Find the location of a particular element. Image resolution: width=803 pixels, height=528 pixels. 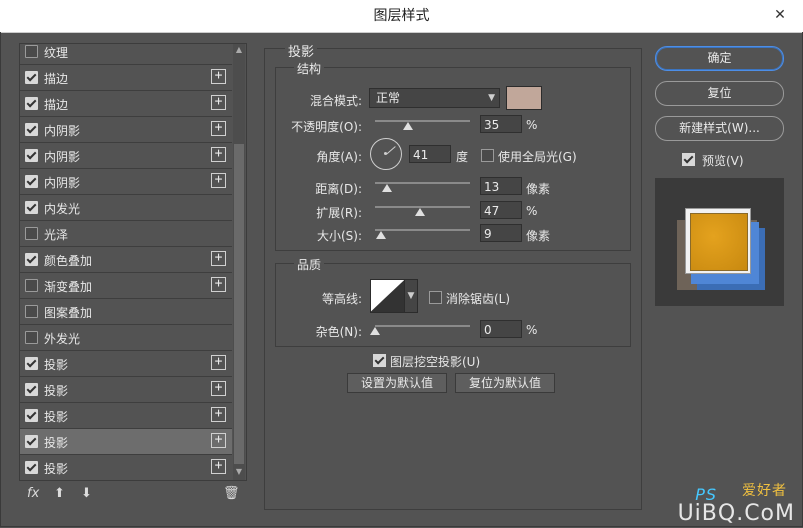

size-input: 9 is located at coordinates (501, 233).